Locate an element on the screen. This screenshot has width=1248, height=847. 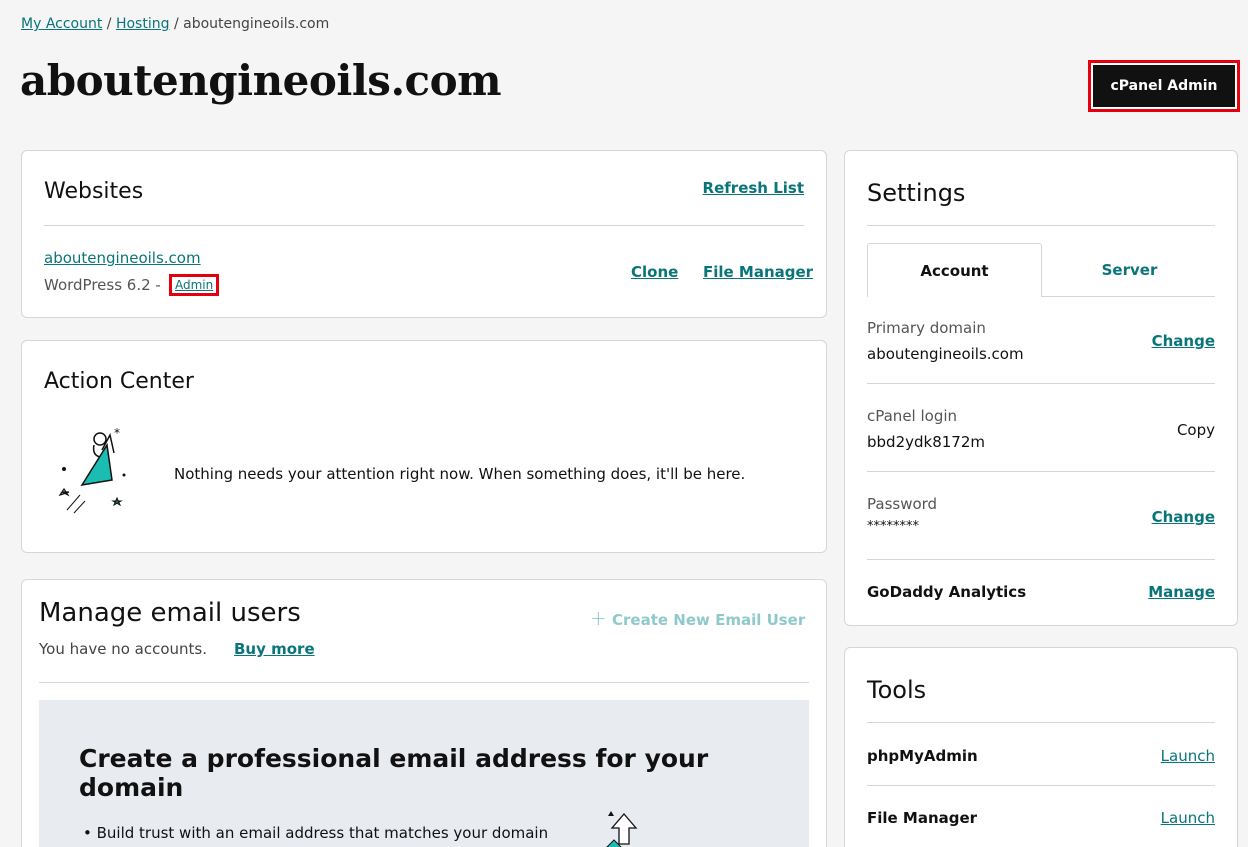
create-email-user-button: + Create New Email User is located at coordinates (697, 618).